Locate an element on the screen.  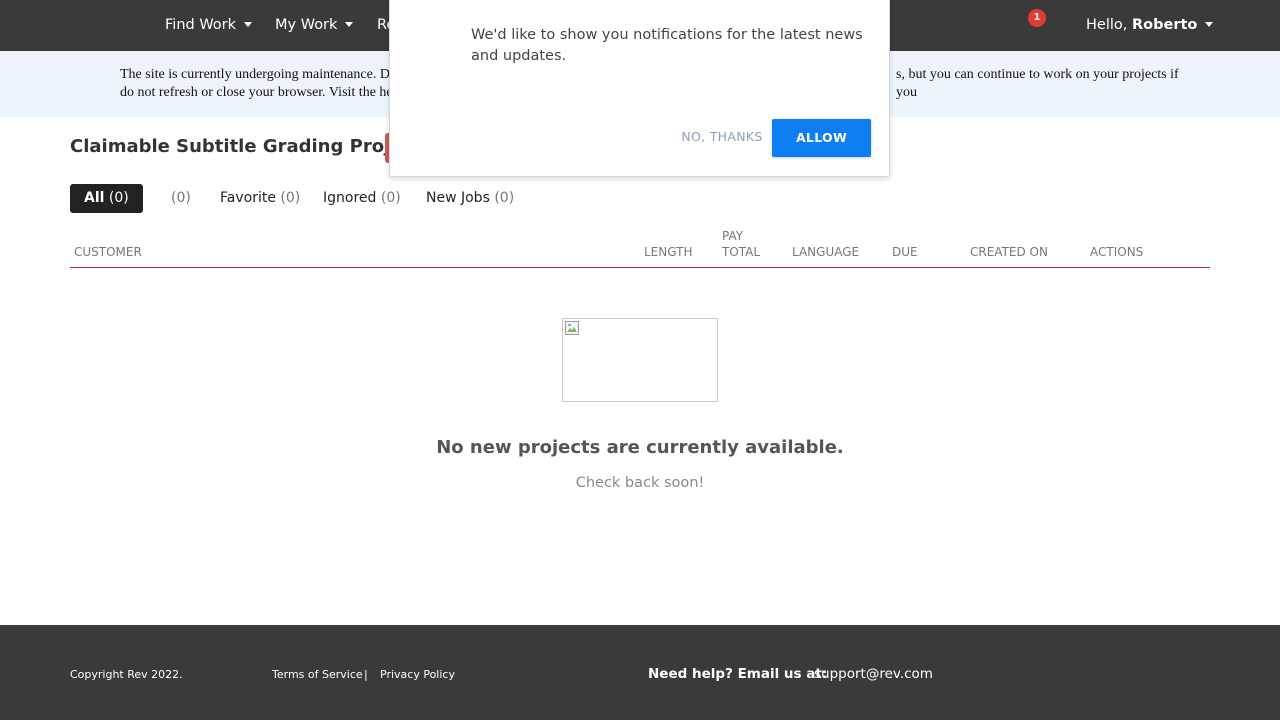
privacy-policy-link: Privacy Policy is located at coordinates (417, 674).